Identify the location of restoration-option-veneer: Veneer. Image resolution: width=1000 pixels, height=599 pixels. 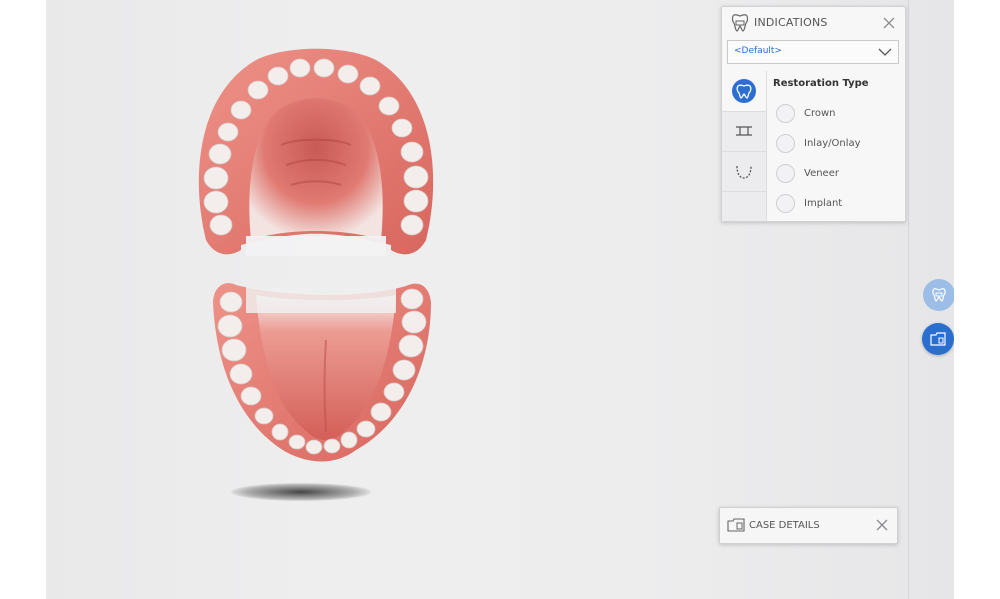
(834, 174).